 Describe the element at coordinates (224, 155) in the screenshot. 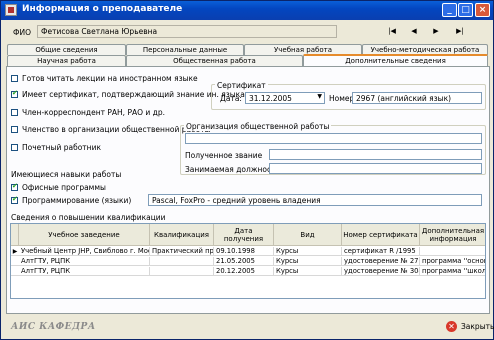

I see `title-received-label: Полученное звание` at that location.